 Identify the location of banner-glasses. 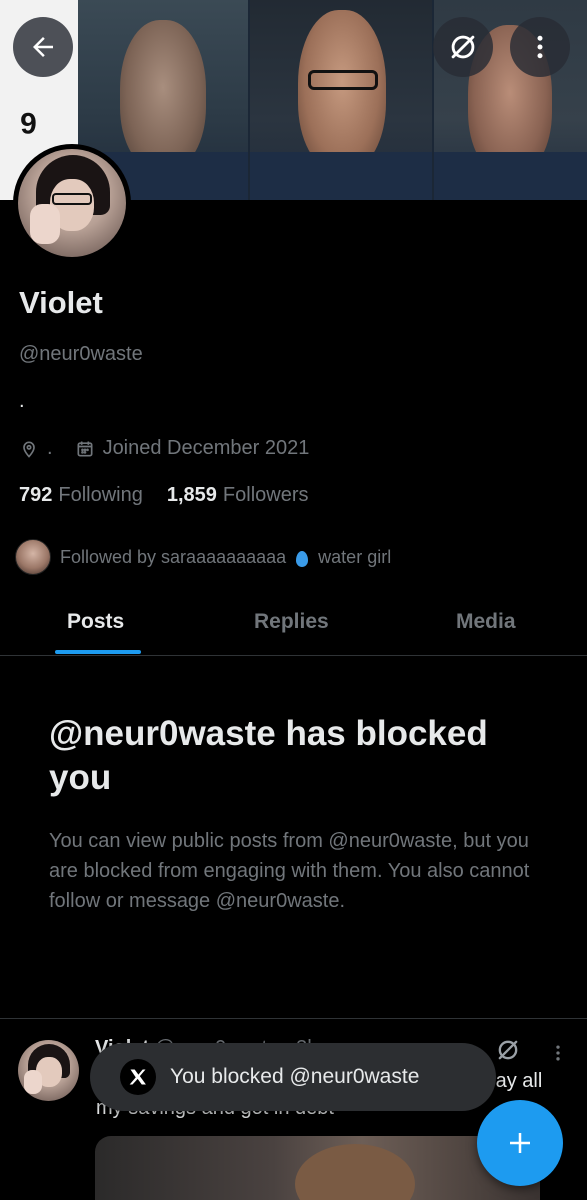
(343, 80).